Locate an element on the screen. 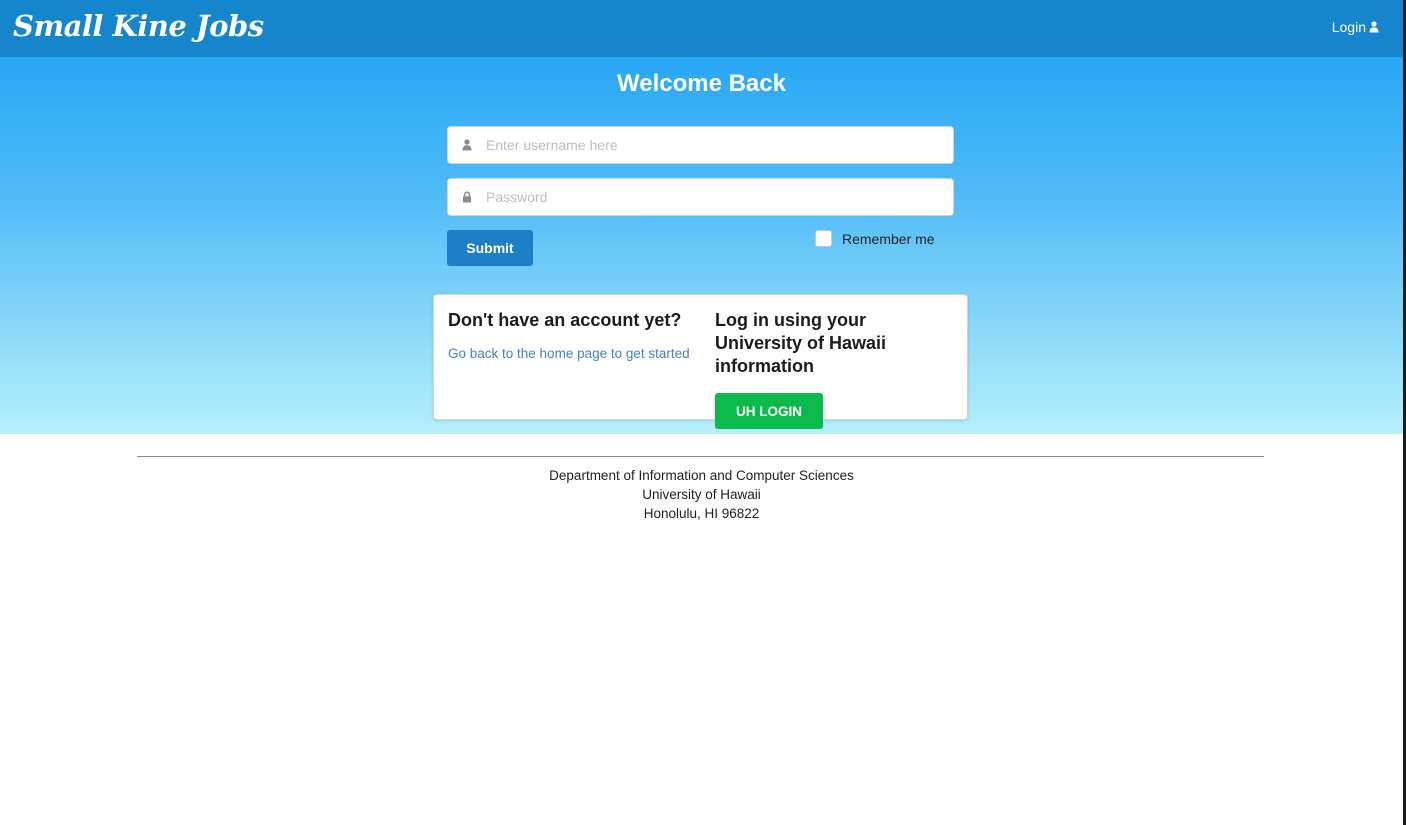 This screenshot has width=1406, height=825. footer-line-university: University of Hawaii is located at coordinates (701, 494).